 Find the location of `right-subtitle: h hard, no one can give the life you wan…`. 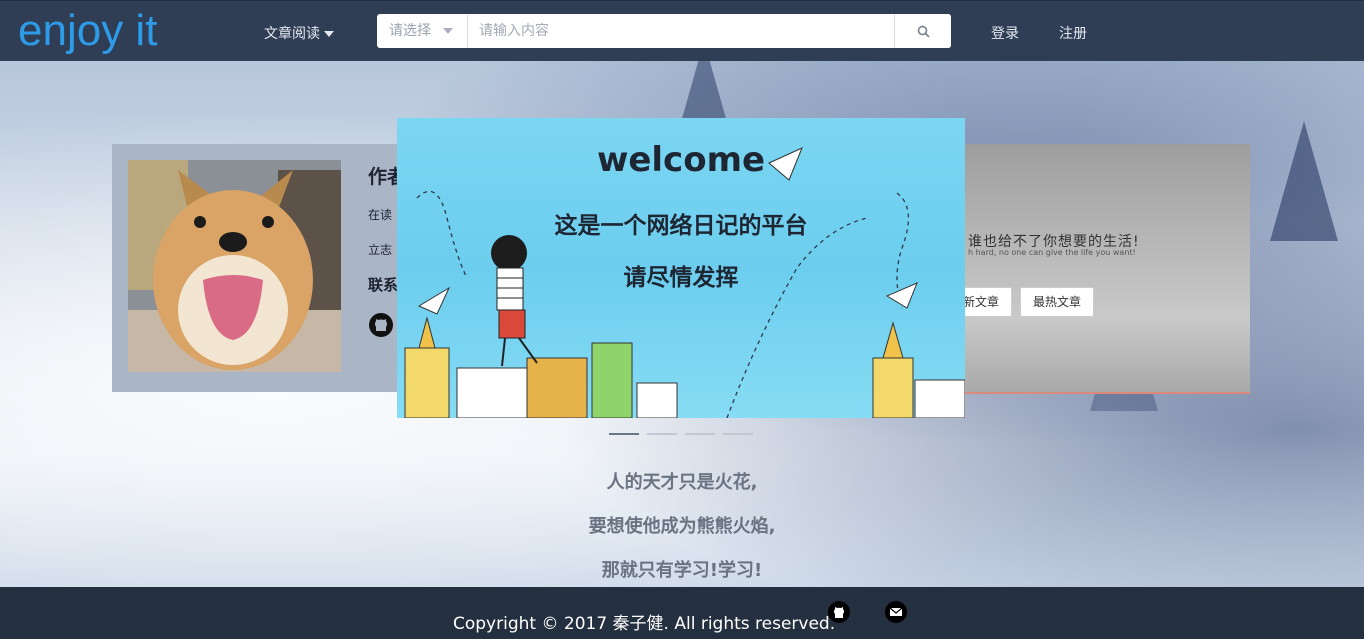

right-subtitle: h hard, no one can give the life you wan… is located at coordinates (1052, 252).